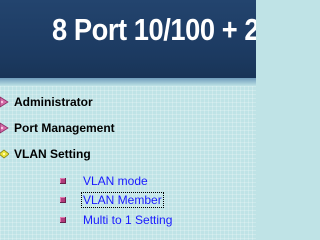 This screenshot has height=240, width=320. Describe the element at coordinates (4, 154) in the screenshot. I see `yellow-diamond-icon` at that location.